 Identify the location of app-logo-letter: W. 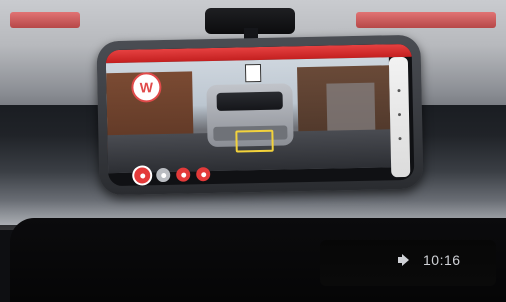
(146, 87).